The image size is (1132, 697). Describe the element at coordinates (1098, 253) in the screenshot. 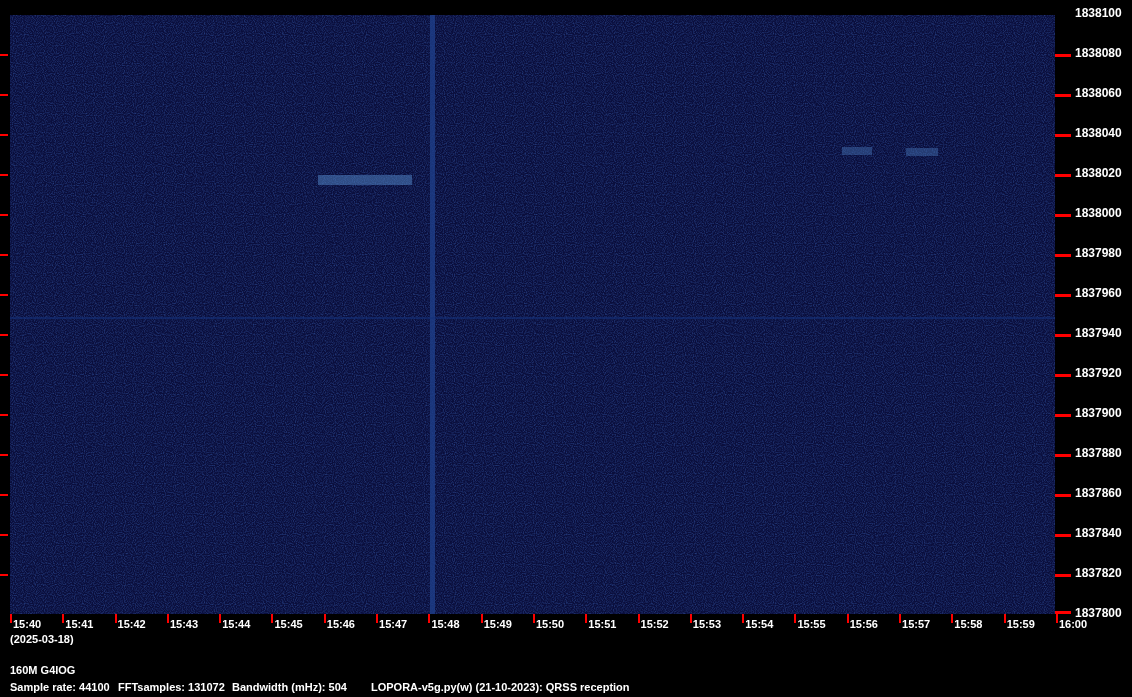

I see `frequency-label: 1837980` at that location.